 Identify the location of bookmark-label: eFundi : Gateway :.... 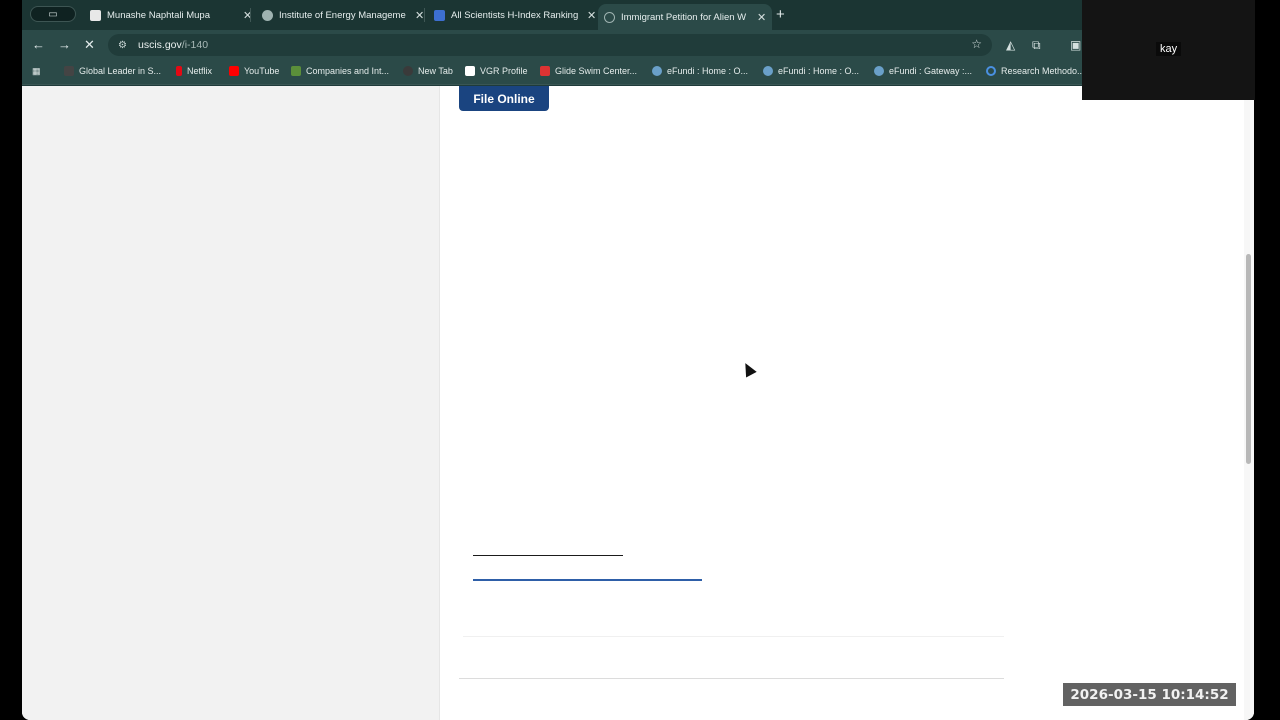
(931, 71).